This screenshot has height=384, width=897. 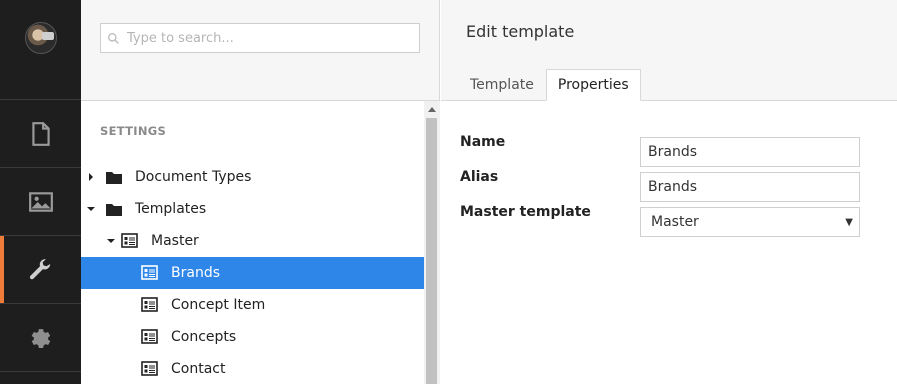 I want to click on alias-field, so click(x=750, y=187).